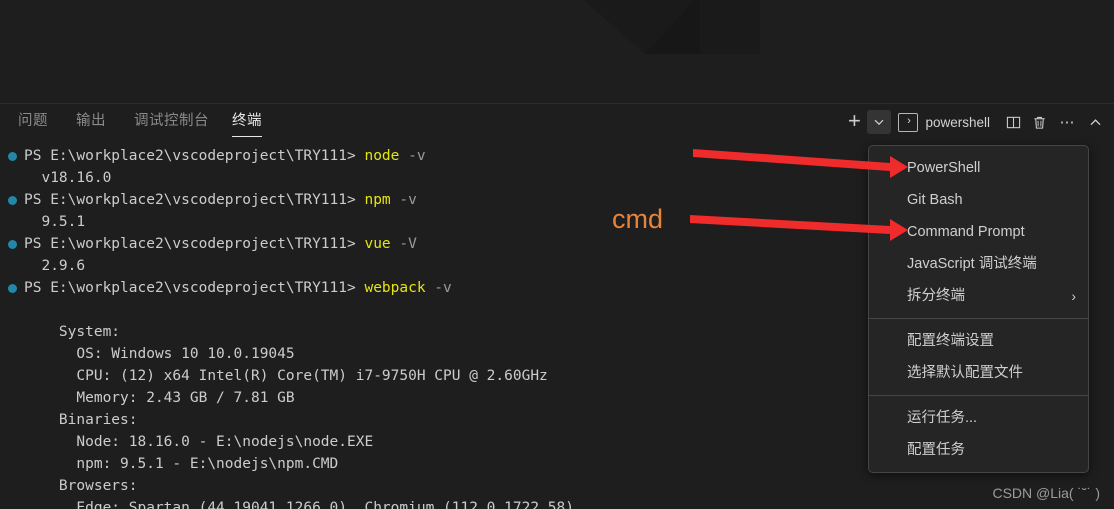  I want to click on csdn-watermark: CSDN @Lia( ˙˘˙ ), so click(1046, 493).